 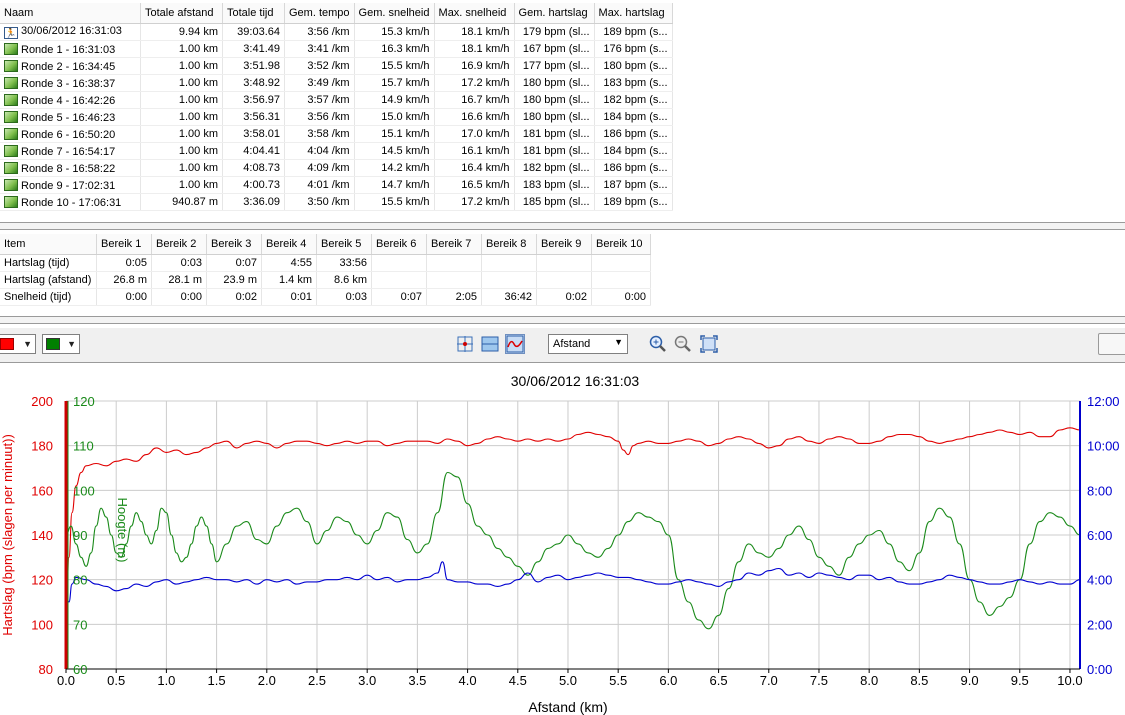 What do you see at coordinates (253, 13) in the screenshot?
I see `col-header-totale-tijd: Totale tijd` at bounding box center [253, 13].